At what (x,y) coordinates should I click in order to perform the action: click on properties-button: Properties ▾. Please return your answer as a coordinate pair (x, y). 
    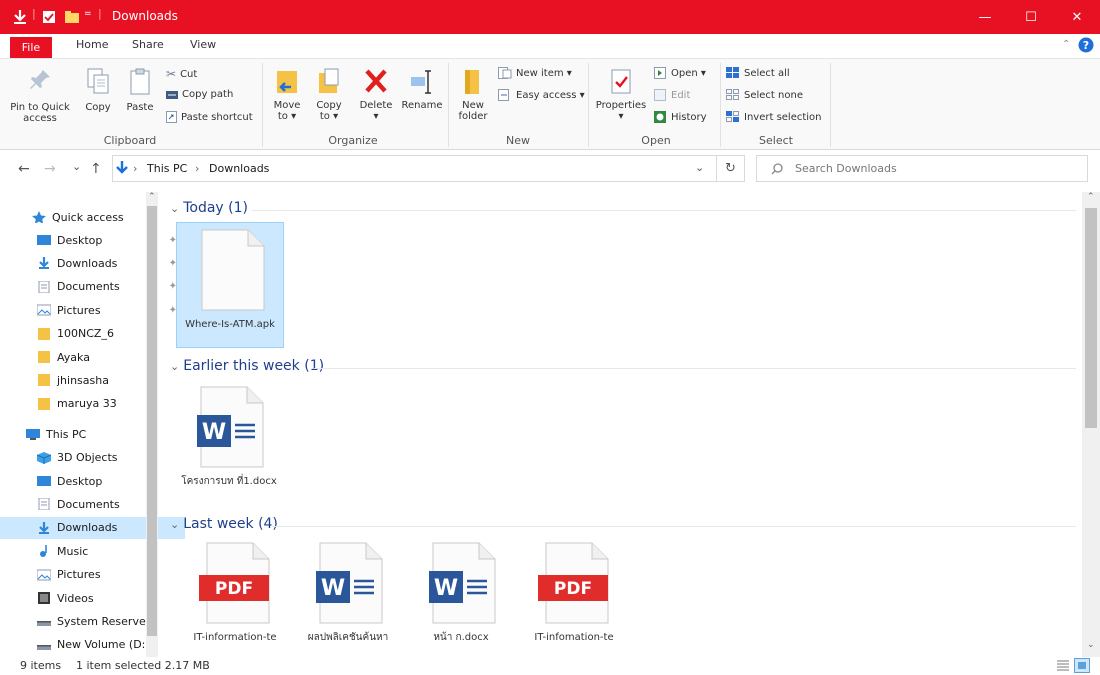
    Looking at the image, I should click on (621, 94).